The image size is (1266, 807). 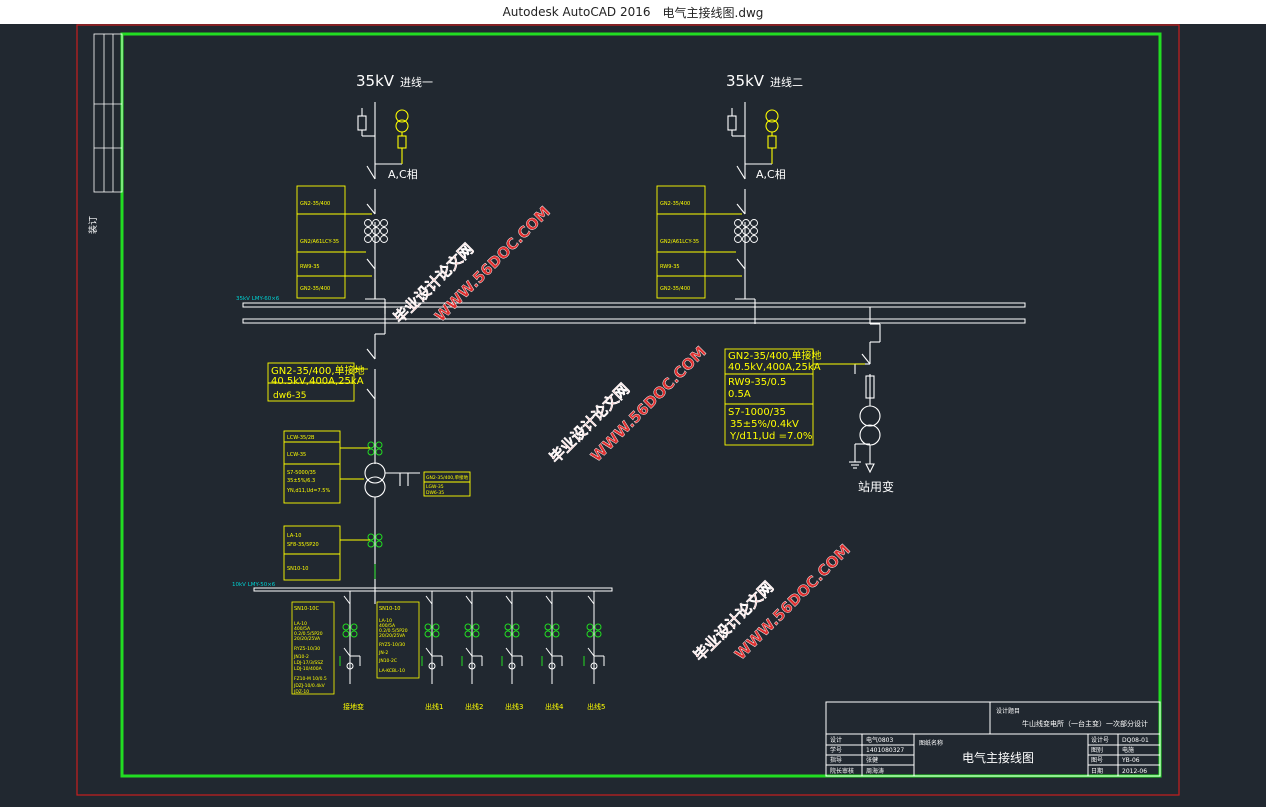 What do you see at coordinates (786, 82) in the screenshot?
I see `line2-name: 进线二` at bounding box center [786, 82].